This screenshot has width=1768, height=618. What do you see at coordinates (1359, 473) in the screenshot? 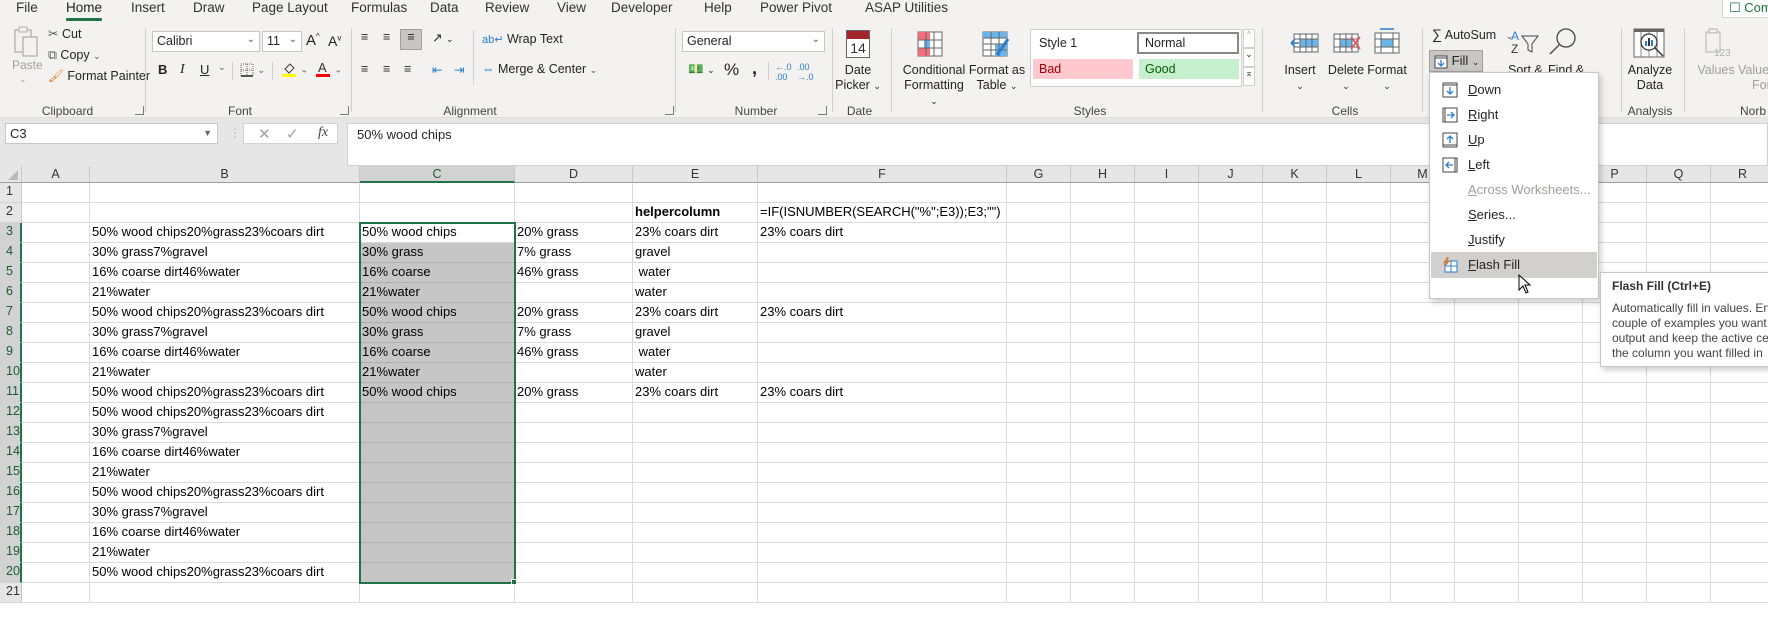
I see `cell-l15` at bounding box center [1359, 473].